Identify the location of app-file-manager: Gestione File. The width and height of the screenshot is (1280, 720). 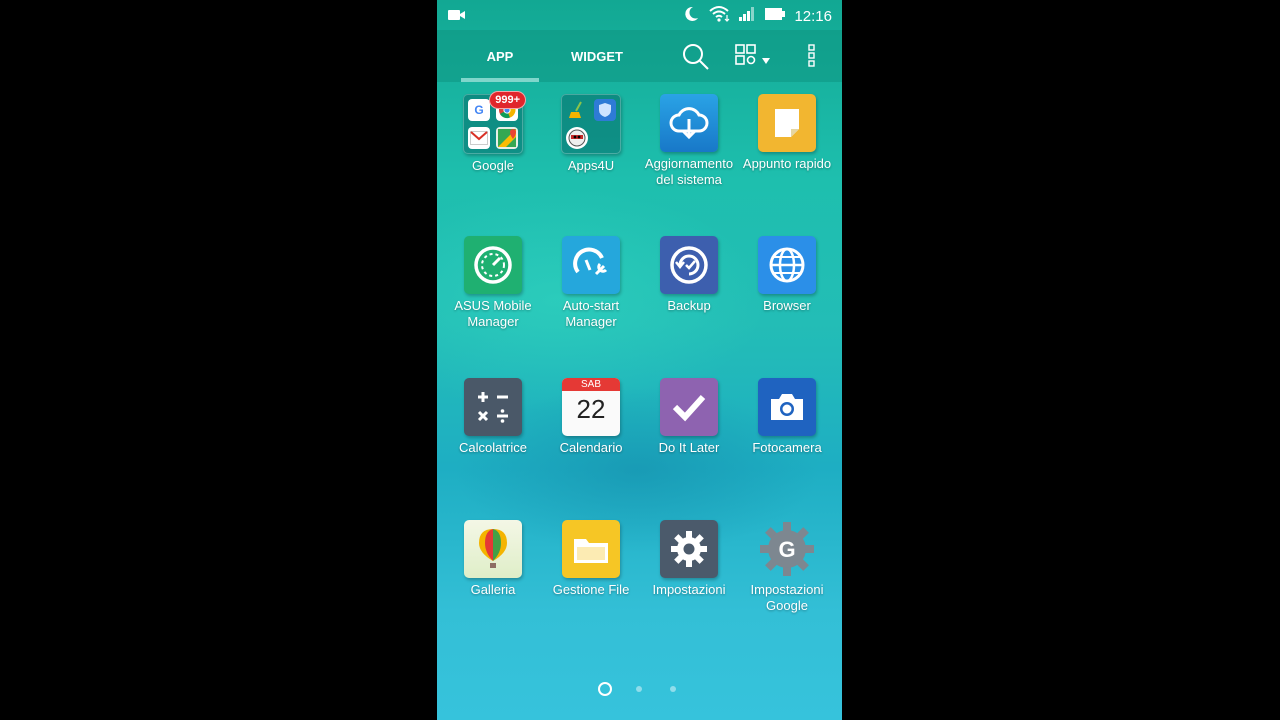
(591, 553).